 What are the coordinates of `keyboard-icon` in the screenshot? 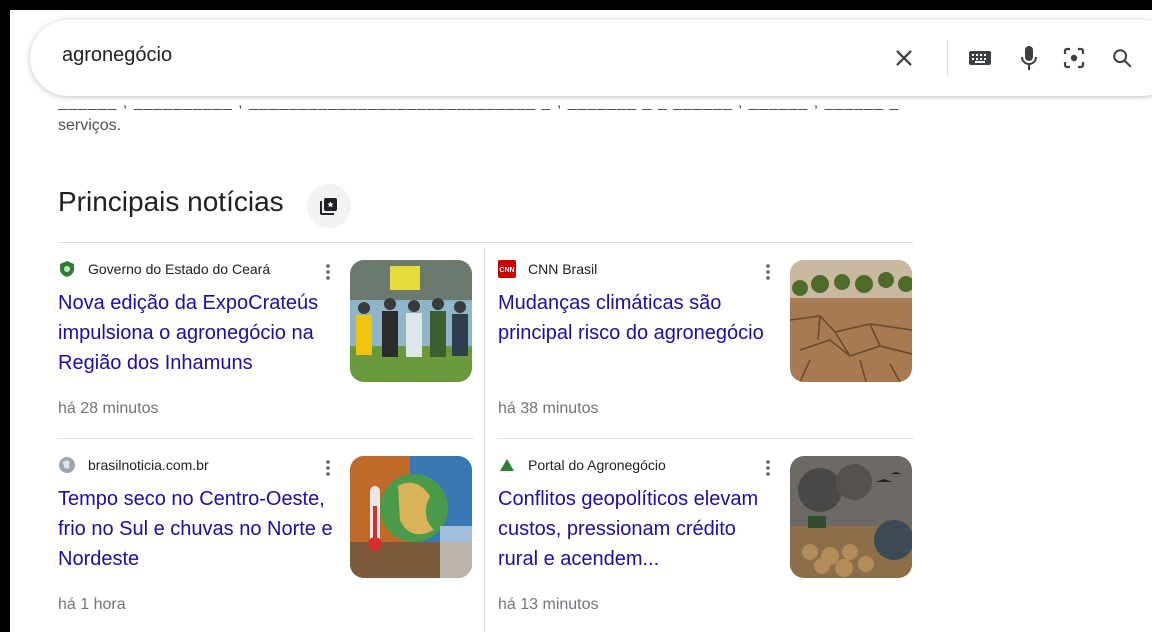 It's located at (980, 58).